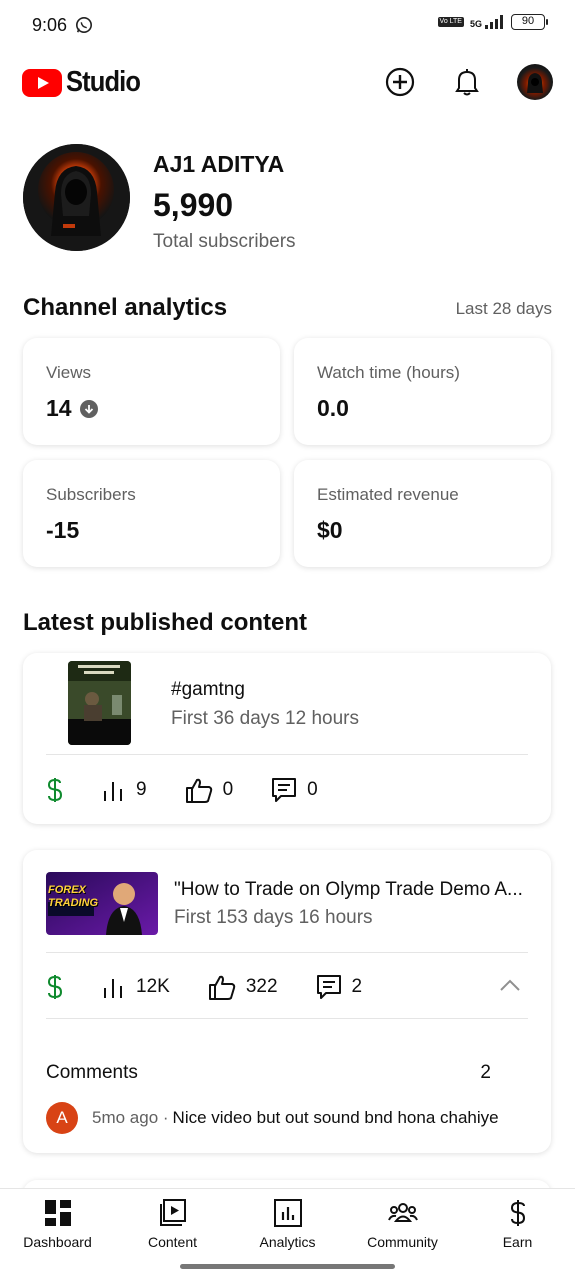  I want to click on hooded-figure-icon, so click(535, 83).